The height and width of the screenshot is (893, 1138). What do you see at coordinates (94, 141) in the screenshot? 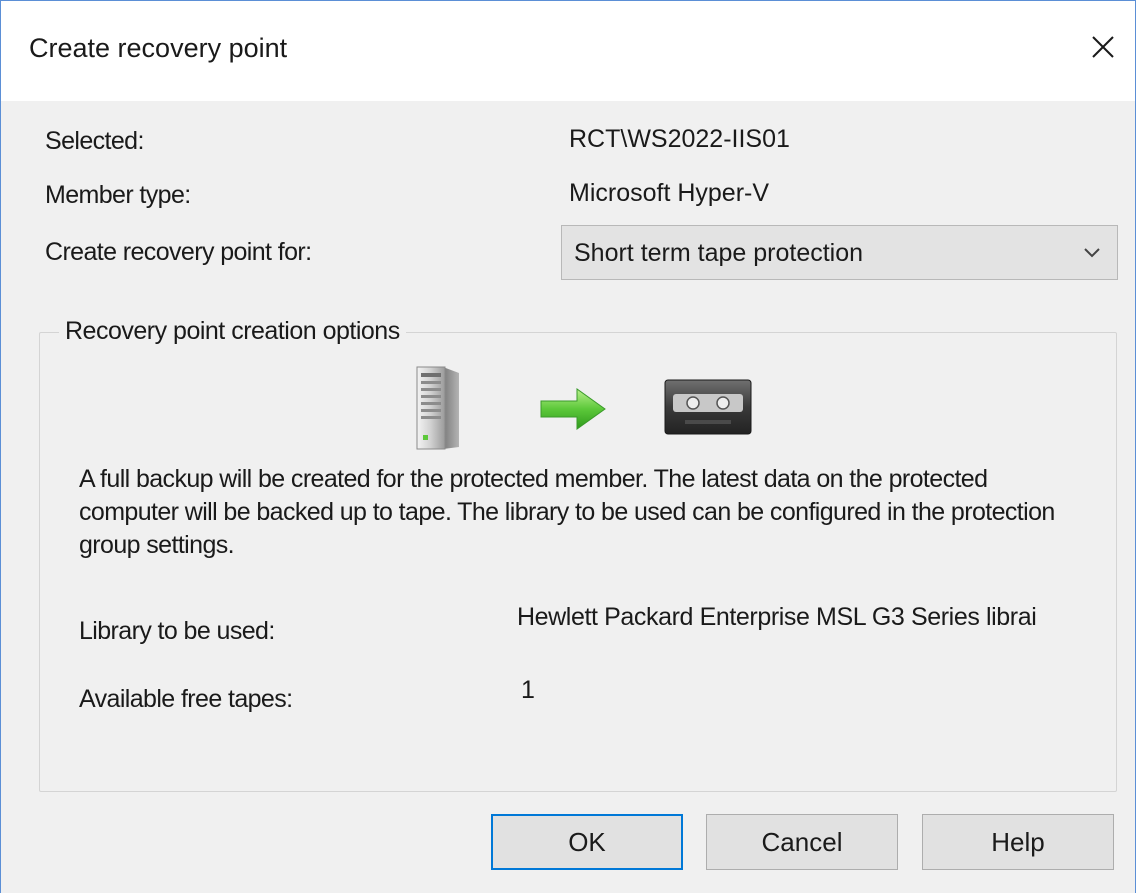
I see `selected-label: Selected:` at bounding box center [94, 141].